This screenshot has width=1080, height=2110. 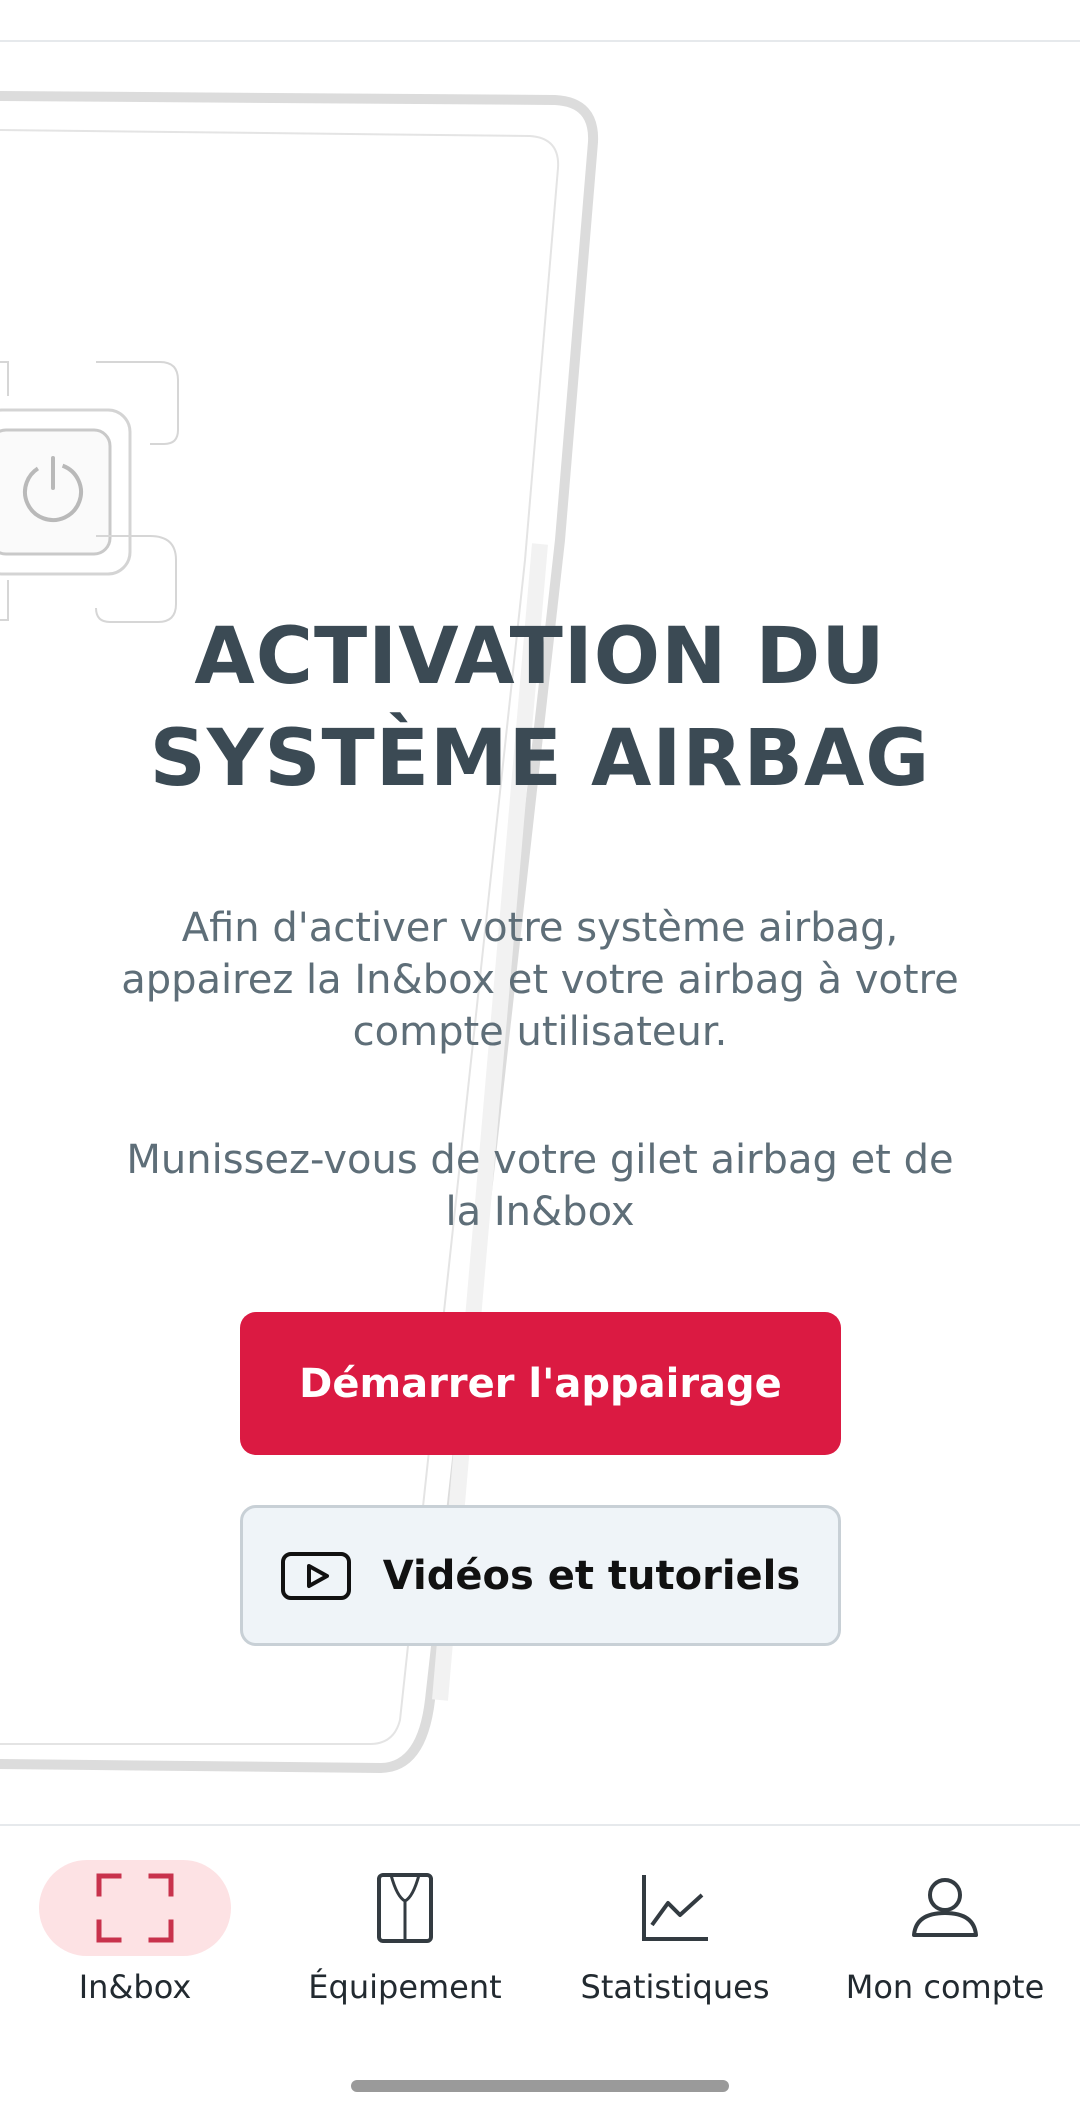 I want to click on user-icon, so click(x=945, y=1908).